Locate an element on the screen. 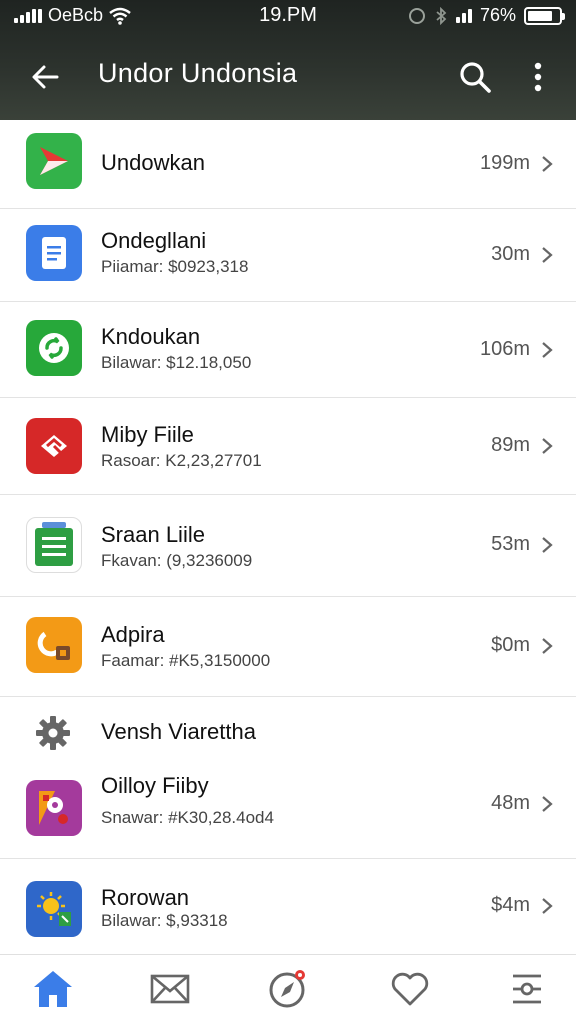 The height and width of the screenshot is (1024, 576). battery-percent: 76% is located at coordinates (497, 15).